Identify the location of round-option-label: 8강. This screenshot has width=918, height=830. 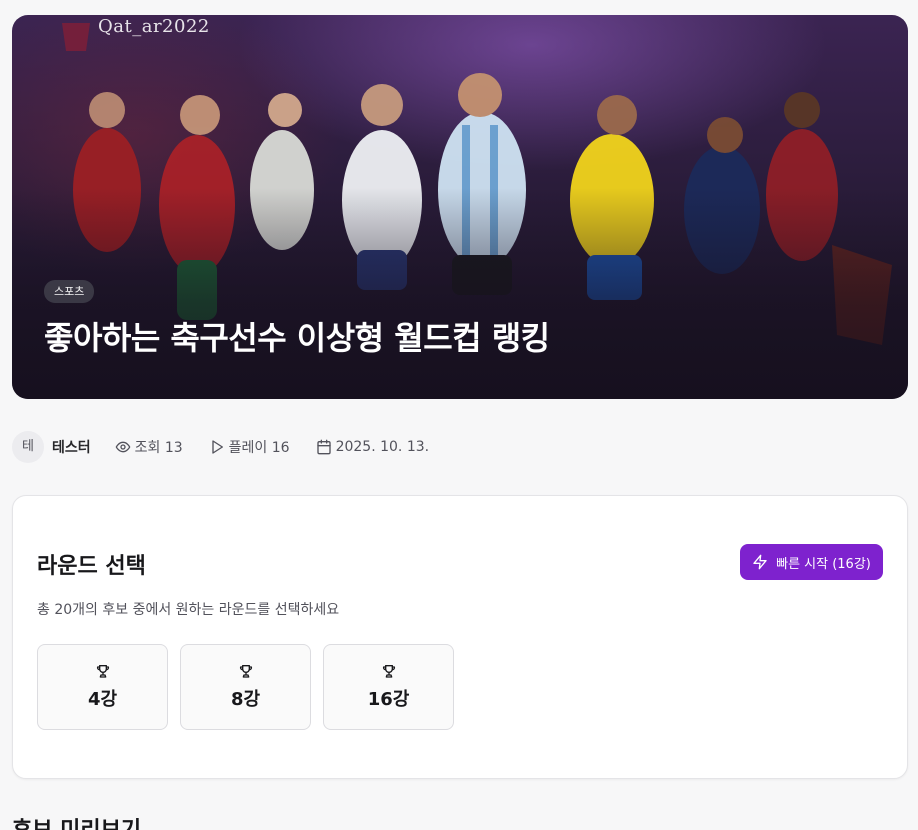
(245, 699).